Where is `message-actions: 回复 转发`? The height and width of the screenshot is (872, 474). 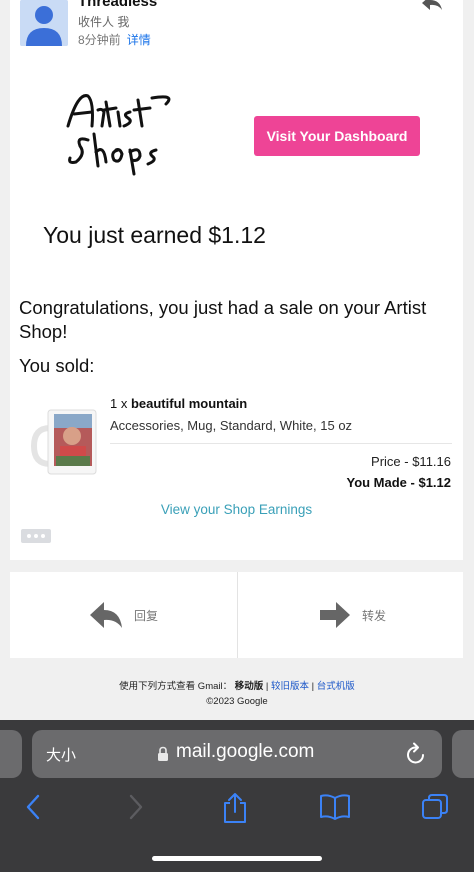 message-actions: 回复 转发 is located at coordinates (236, 615).